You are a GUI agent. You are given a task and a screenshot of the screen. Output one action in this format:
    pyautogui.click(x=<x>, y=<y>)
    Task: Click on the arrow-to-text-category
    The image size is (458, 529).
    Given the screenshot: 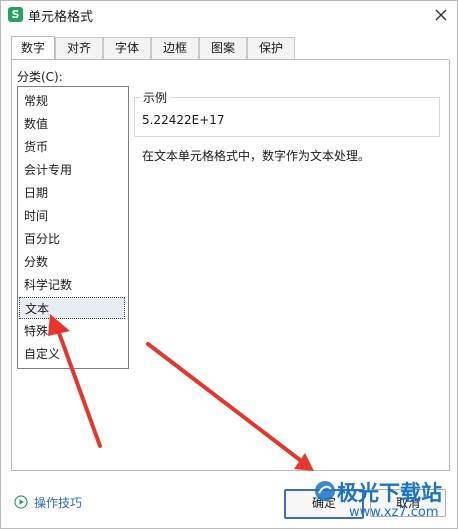 What is the action you would take?
    pyautogui.click(x=75, y=381)
    